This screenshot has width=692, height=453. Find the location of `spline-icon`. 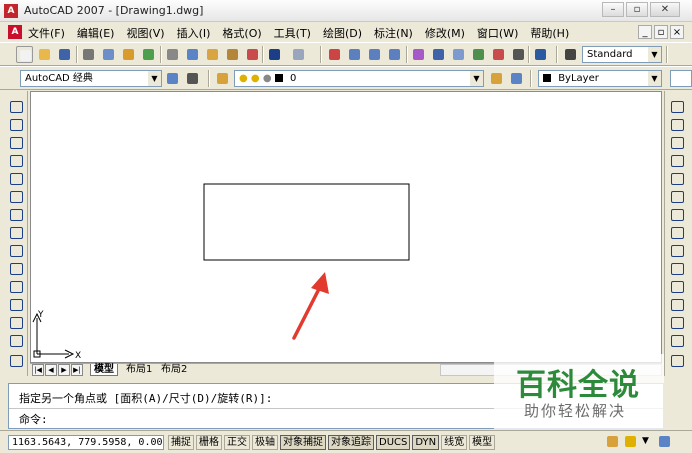

spline-icon is located at coordinates (16, 250).